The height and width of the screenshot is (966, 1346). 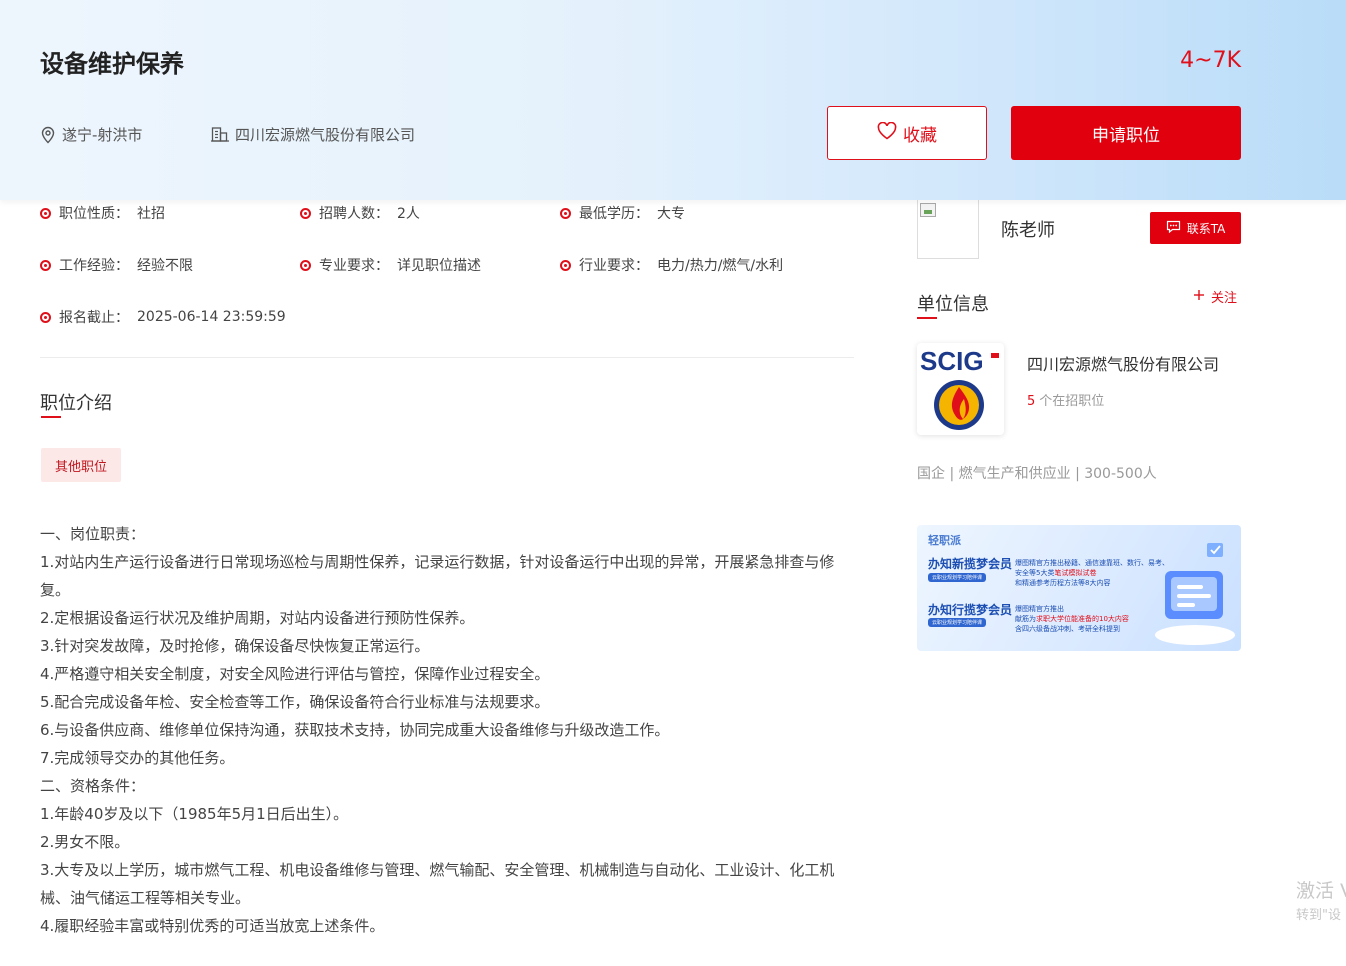 What do you see at coordinates (295, 702) in the screenshot?
I see `desc-line: 5.配合完成设备年检、安全检查等工作，确保设备符合行业标准与法规要求。` at bounding box center [295, 702].